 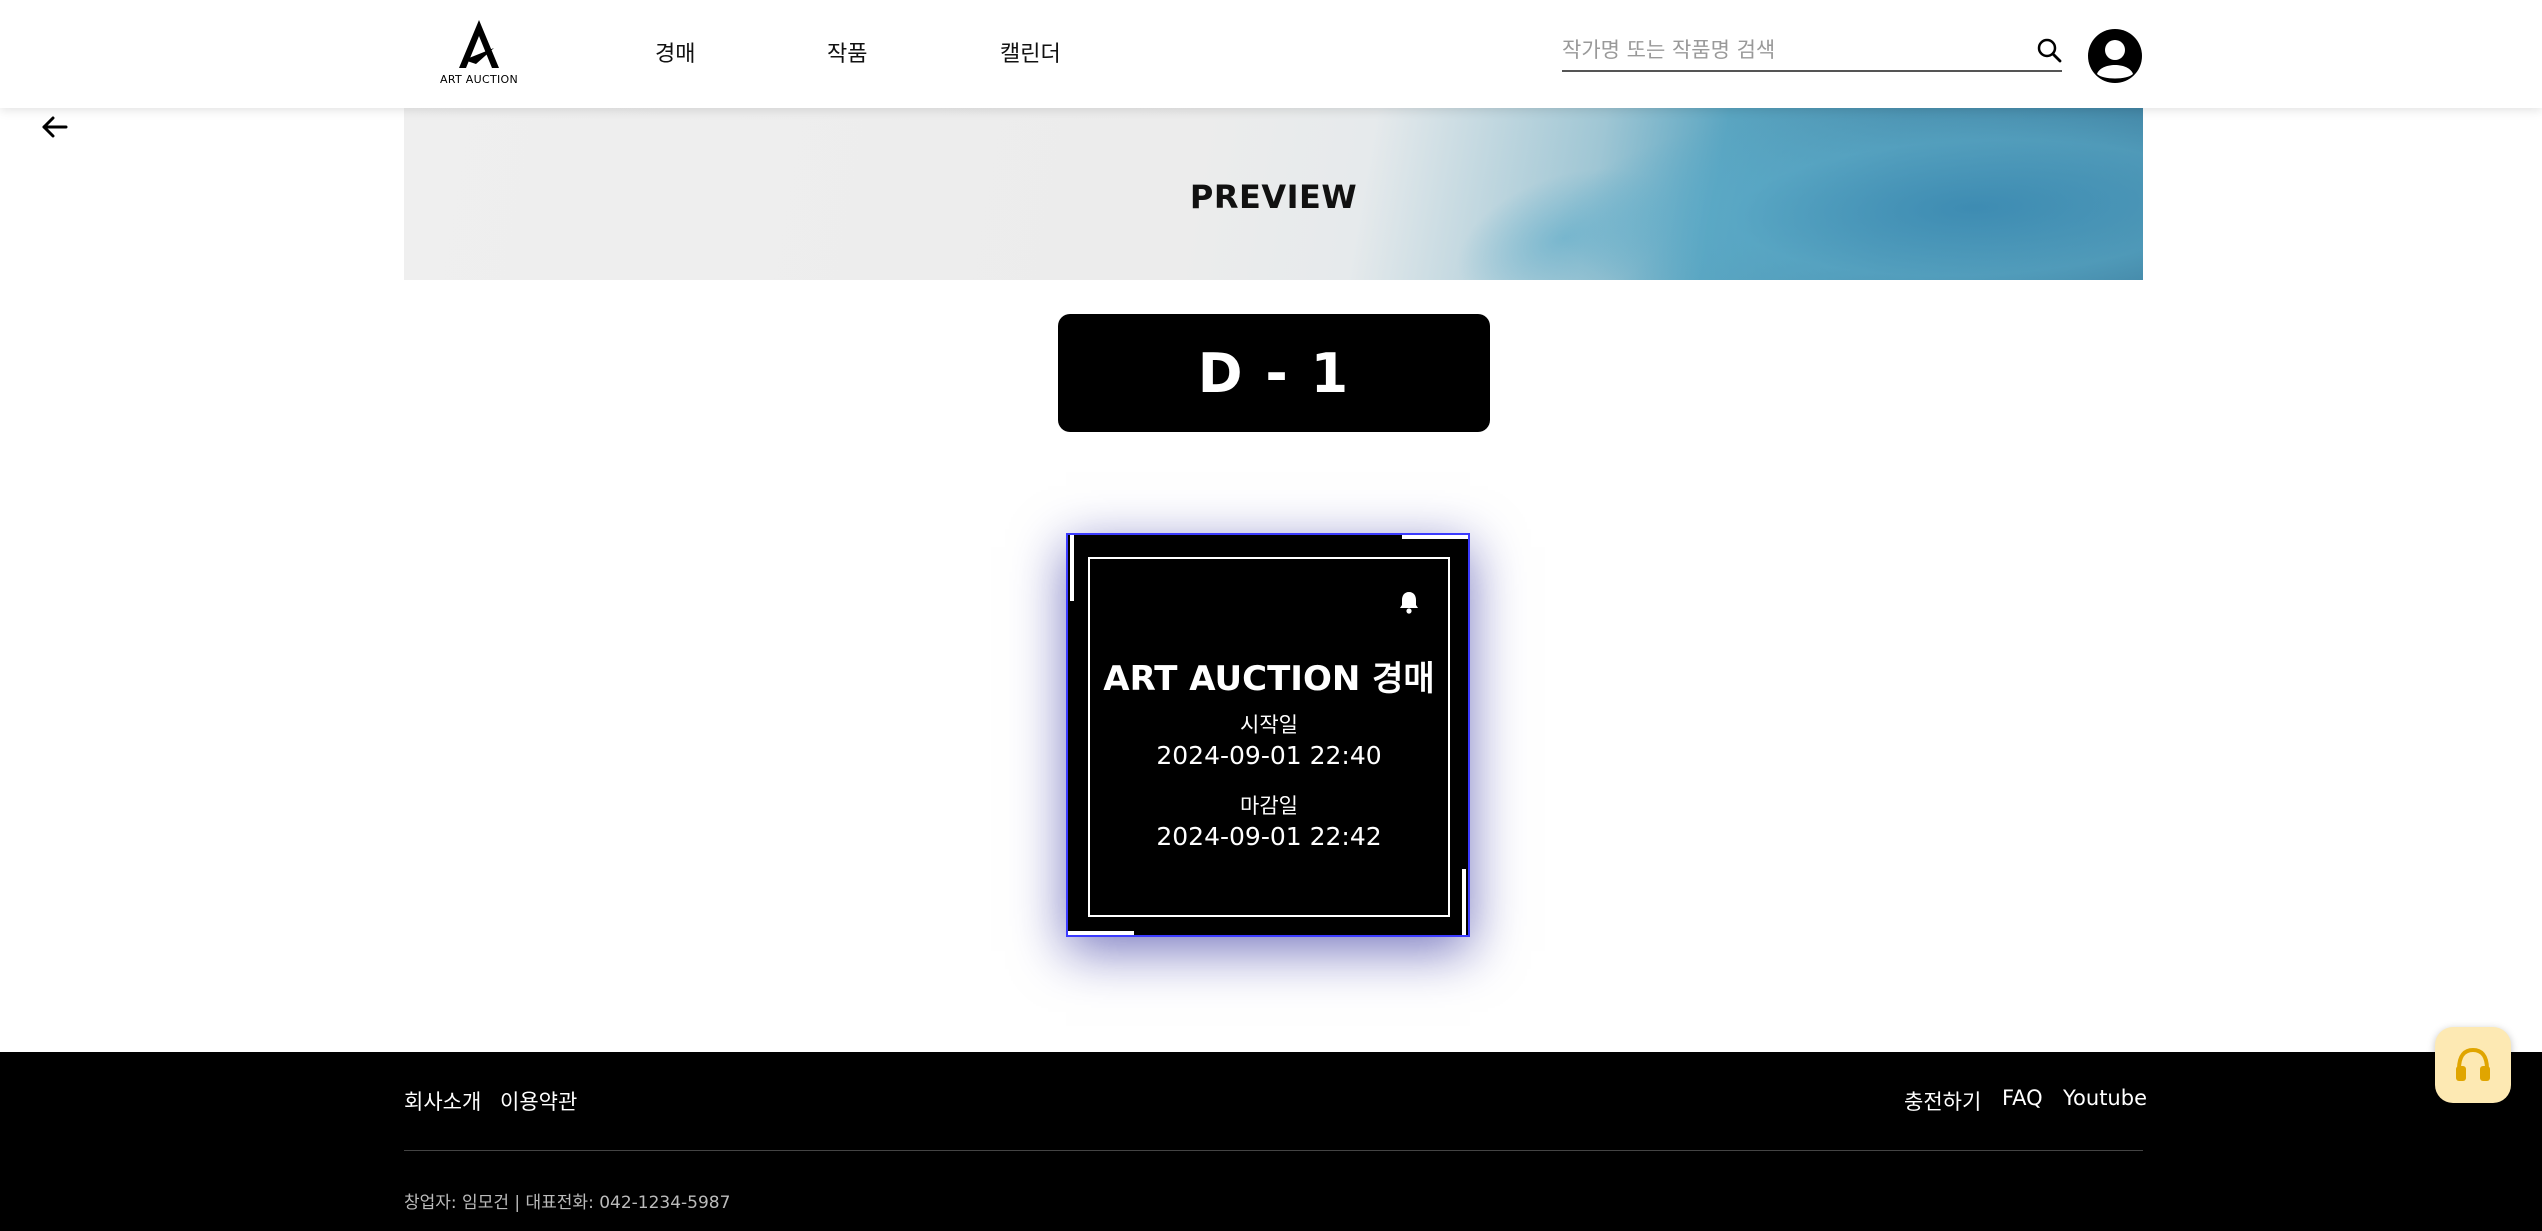 What do you see at coordinates (2105, 1098) in the screenshot?
I see `footer-link-youtube: Youtube` at bounding box center [2105, 1098].